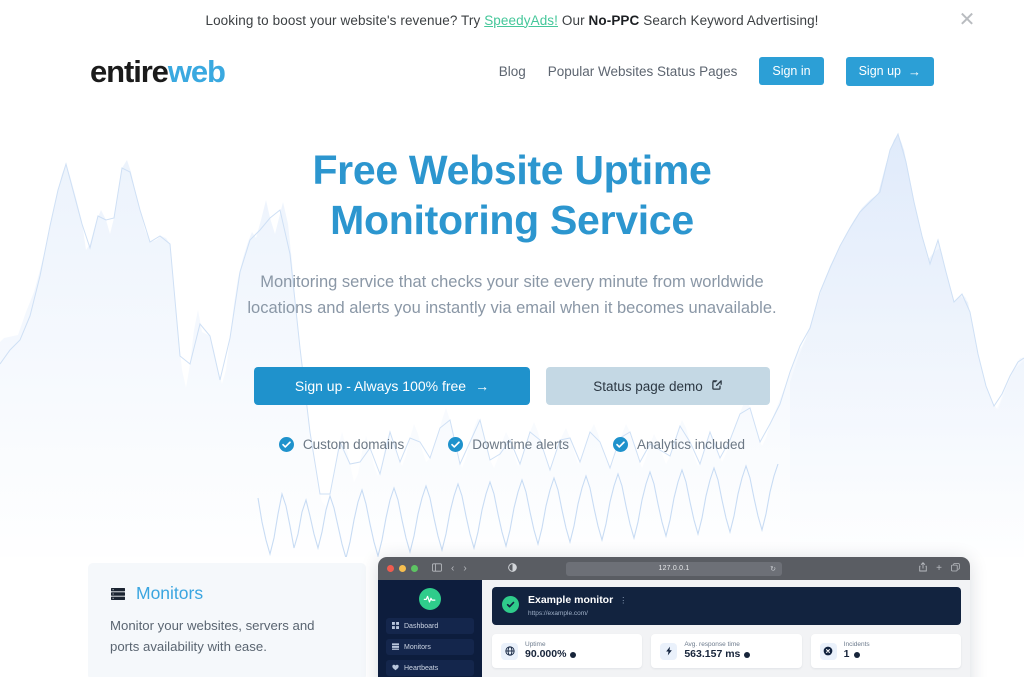 This screenshot has width=1024, height=677. Describe the element at coordinates (939, 568) in the screenshot. I see `new-tab-icon: +` at that location.